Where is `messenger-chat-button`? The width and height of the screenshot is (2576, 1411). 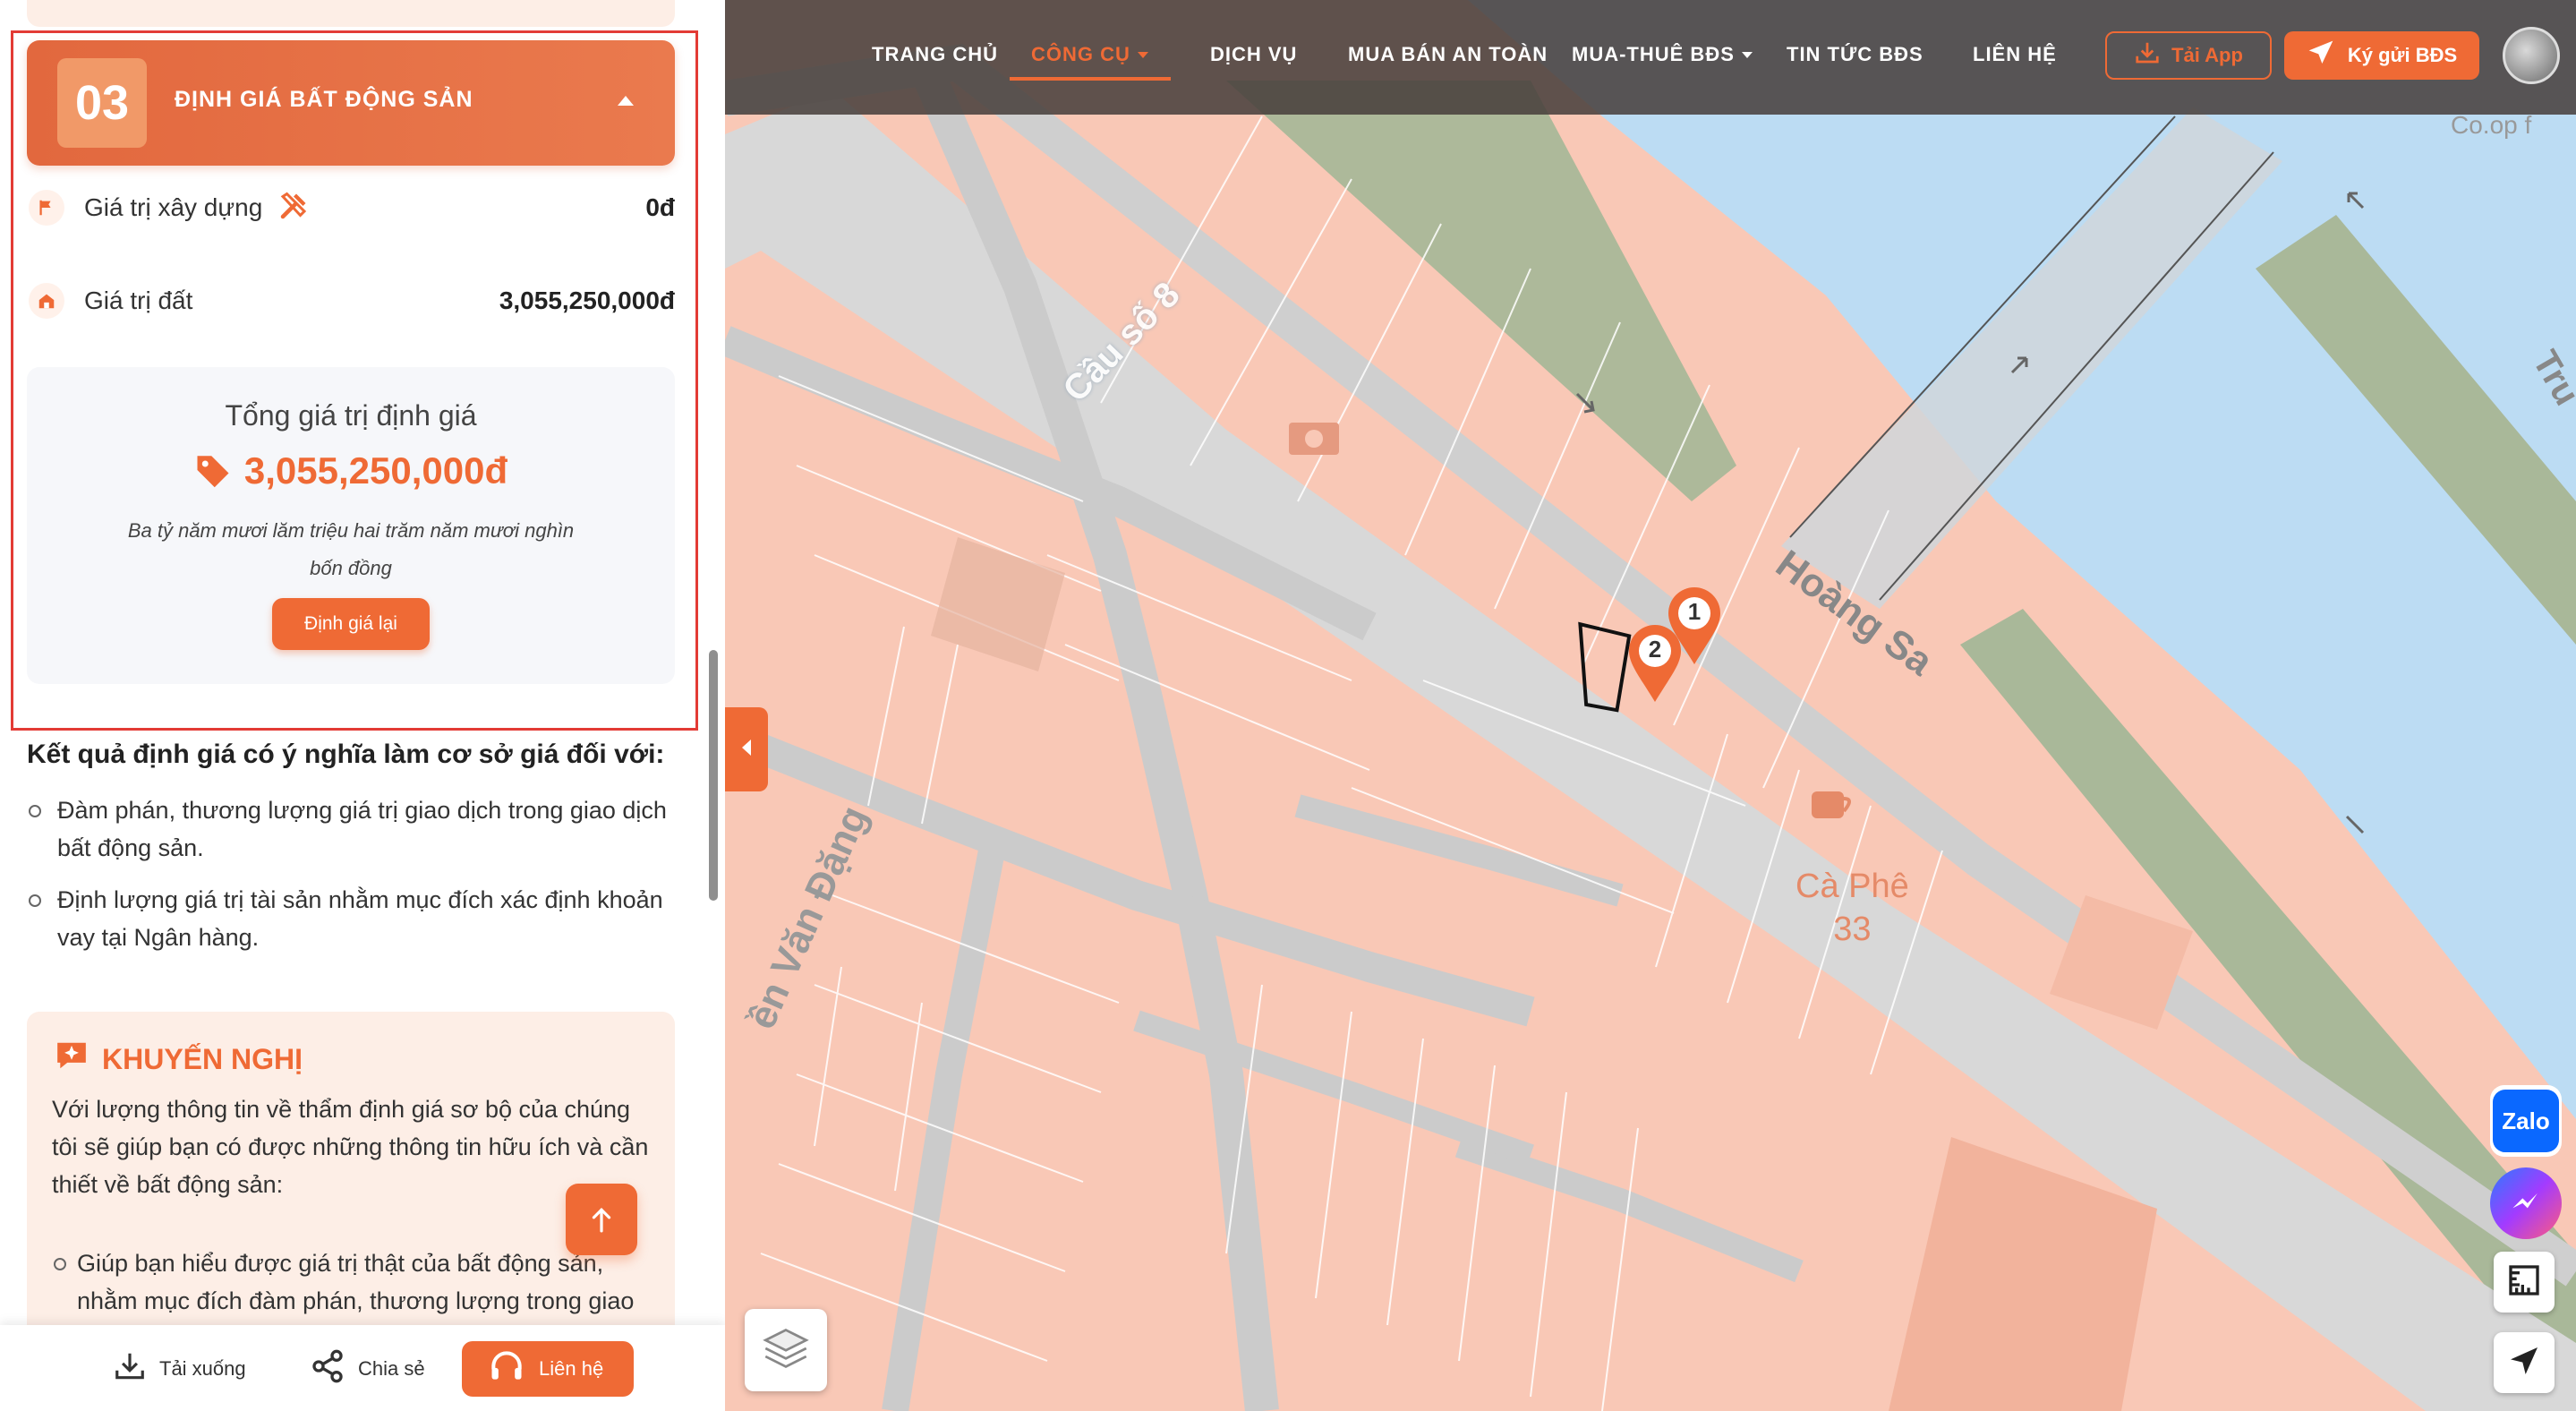
messenger-chat-button is located at coordinates (2526, 1203).